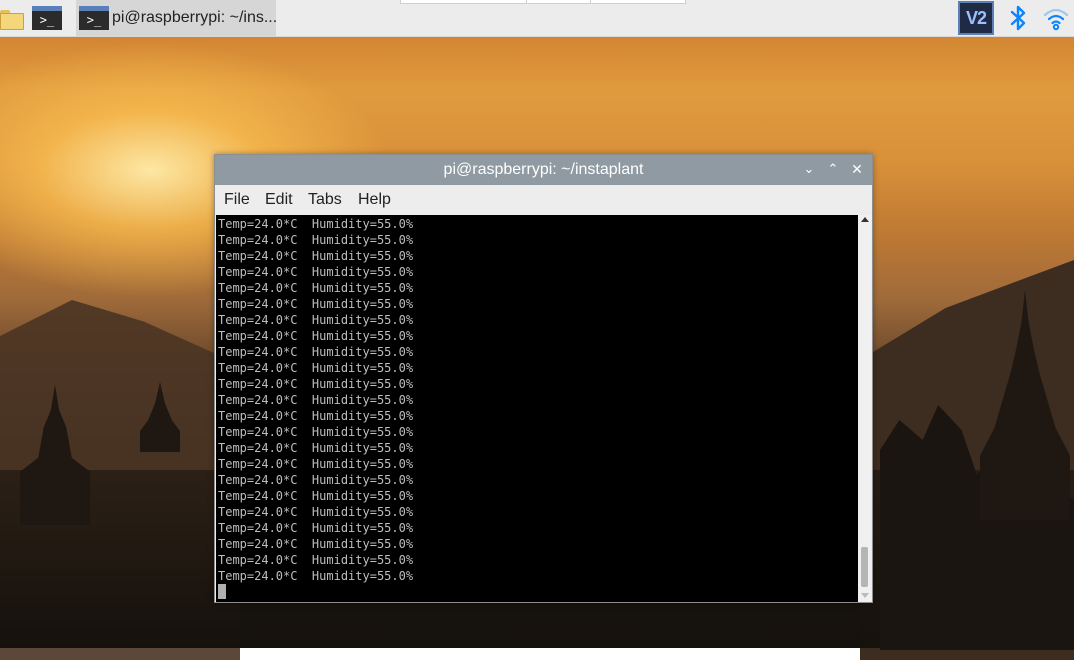 This screenshot has height=660, width=1074. What do you see at coordinates (13, 18) in the screenshot?
I see `folder-icon` at bounding box center [13, 18].